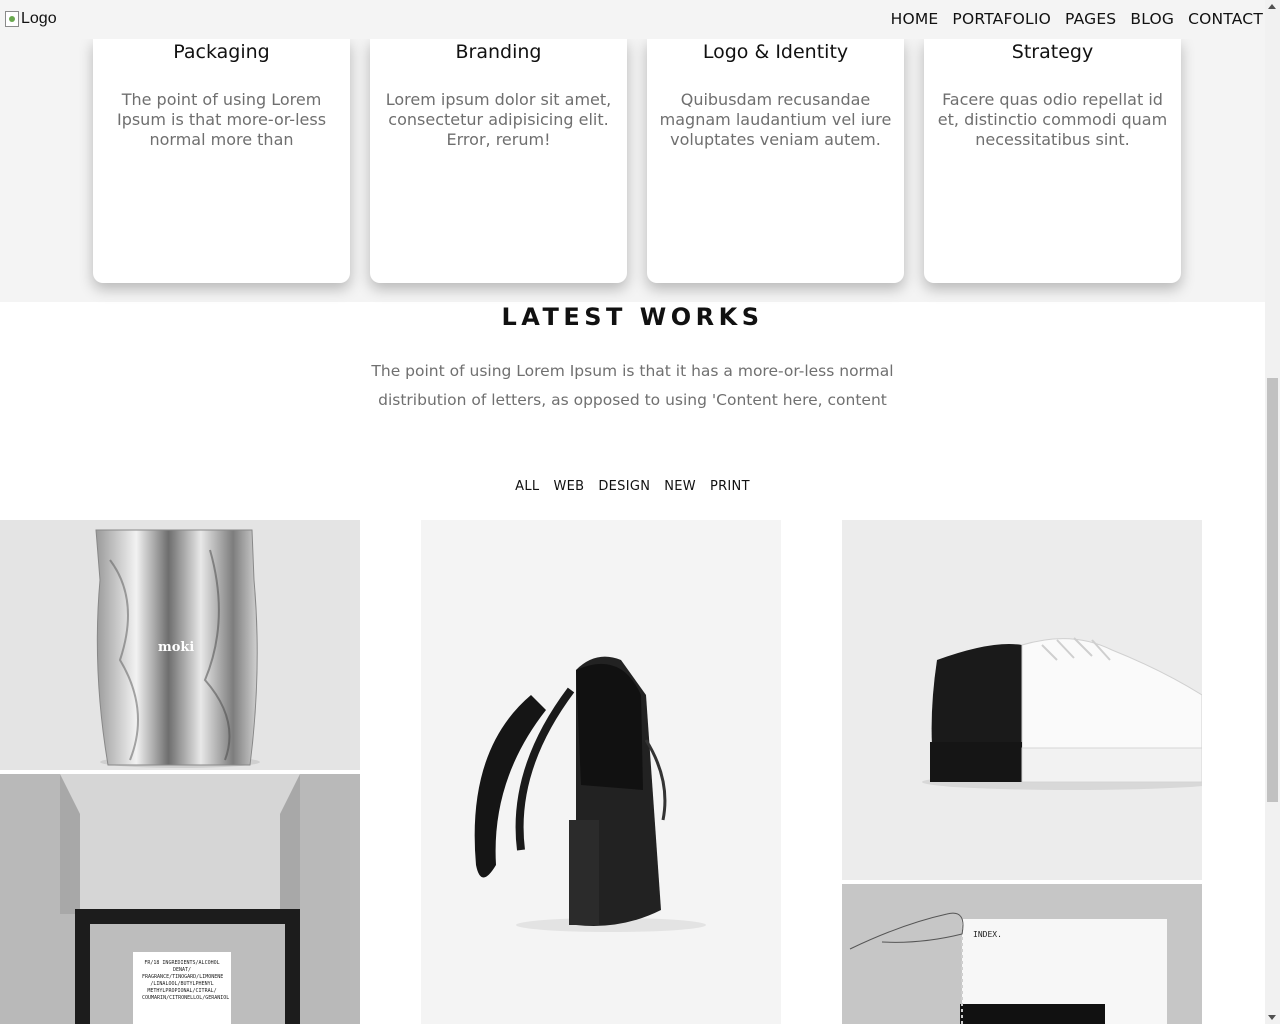 The height and width of the screenshot is (1024, 1280). I want to click on filter-web: WEB, so click(568, 486).